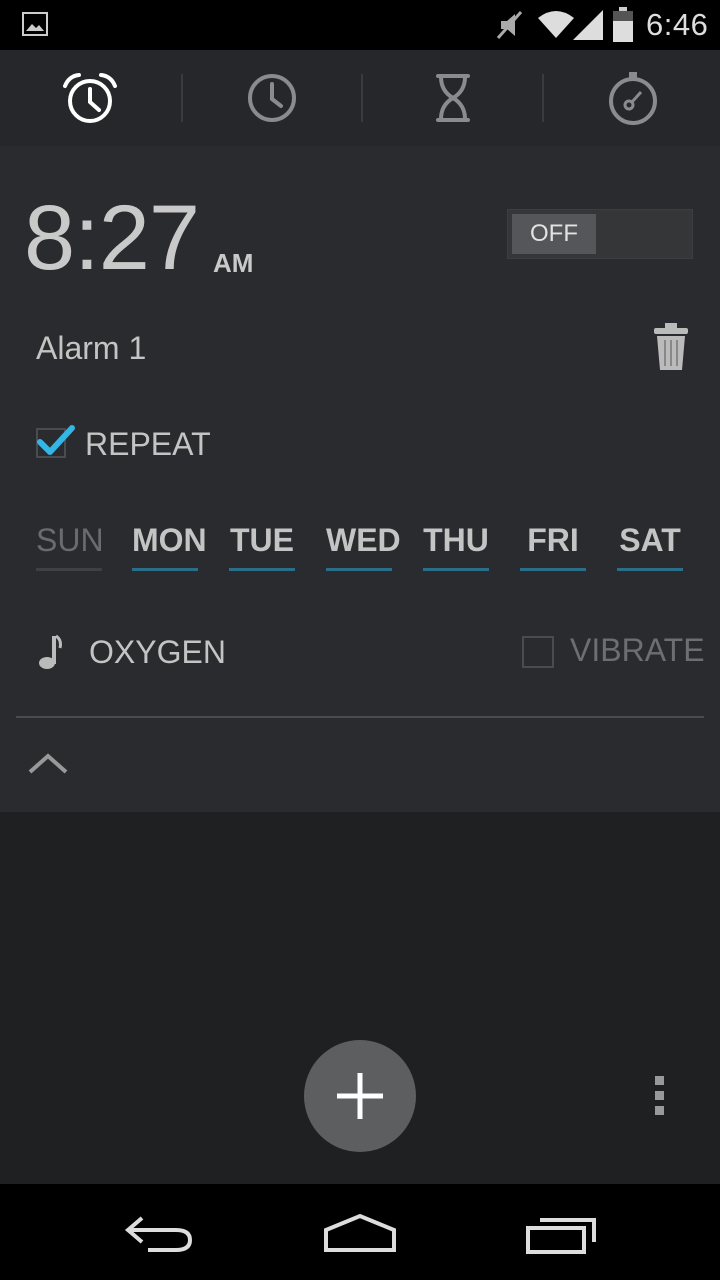  I want to click on tab-timer, so click(453, 98).